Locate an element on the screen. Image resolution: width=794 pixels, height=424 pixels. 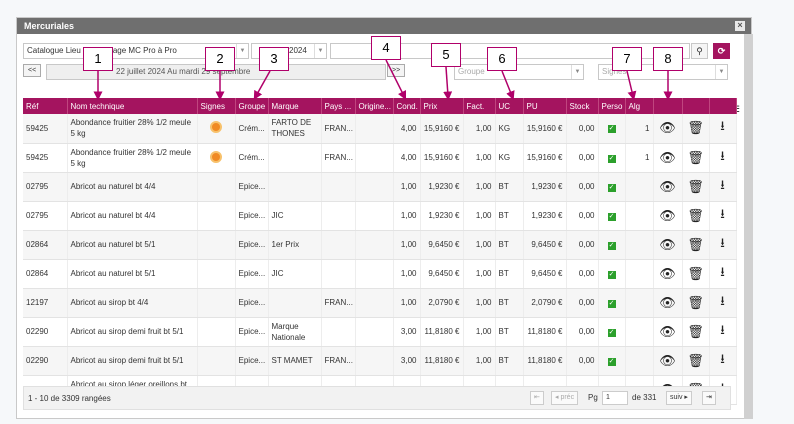
cell-stock: 0,00 is located at coordinates (582, 245).